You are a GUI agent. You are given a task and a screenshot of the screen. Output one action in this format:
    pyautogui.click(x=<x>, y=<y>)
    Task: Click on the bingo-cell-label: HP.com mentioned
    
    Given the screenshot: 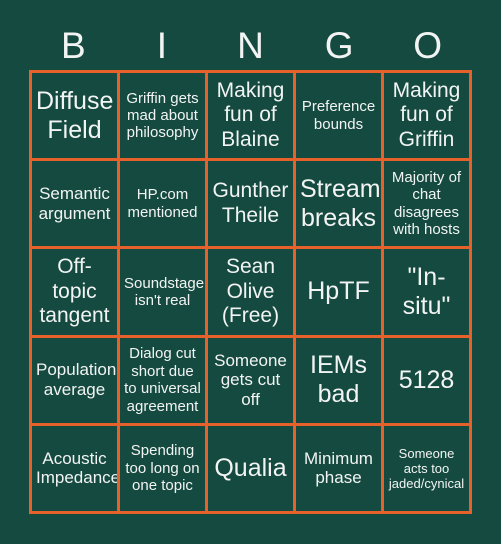 What is the action you would take?
    pyautogui.click(x=162, y=203)
    